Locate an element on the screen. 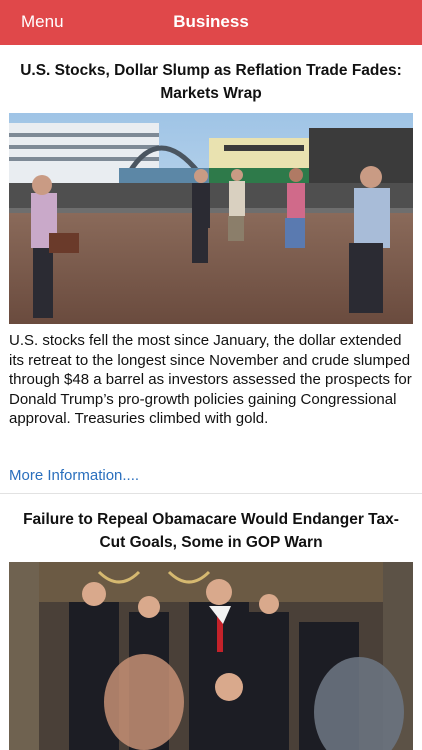 The width and height of the screenshot is (422, 750). page-title: Business is located at coordinates (211, 21).